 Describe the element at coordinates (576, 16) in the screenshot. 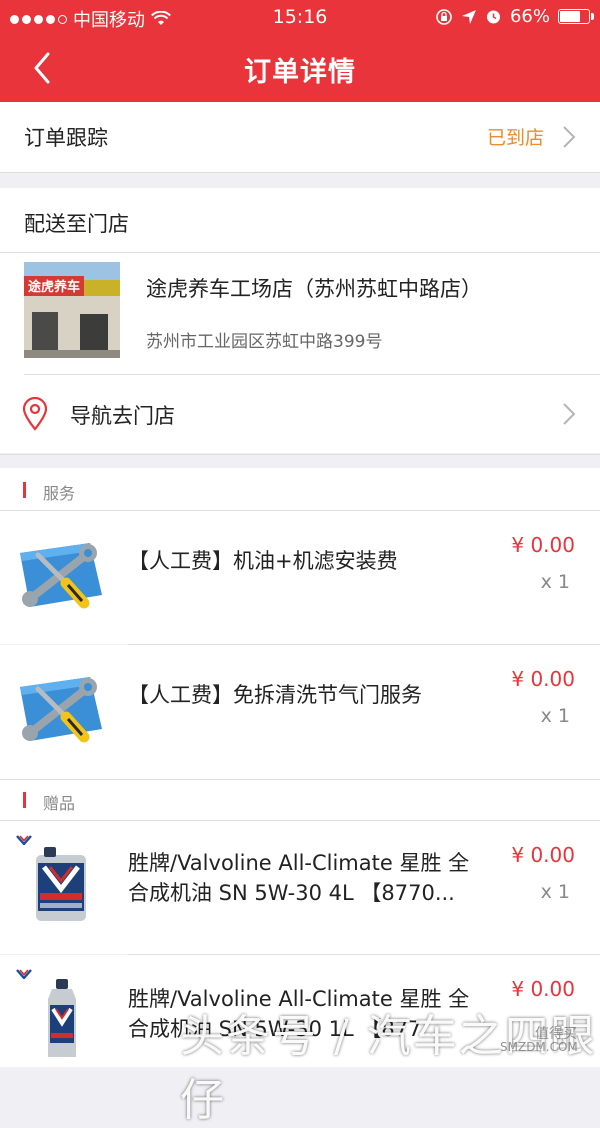

I see `battery-icon` at that location.